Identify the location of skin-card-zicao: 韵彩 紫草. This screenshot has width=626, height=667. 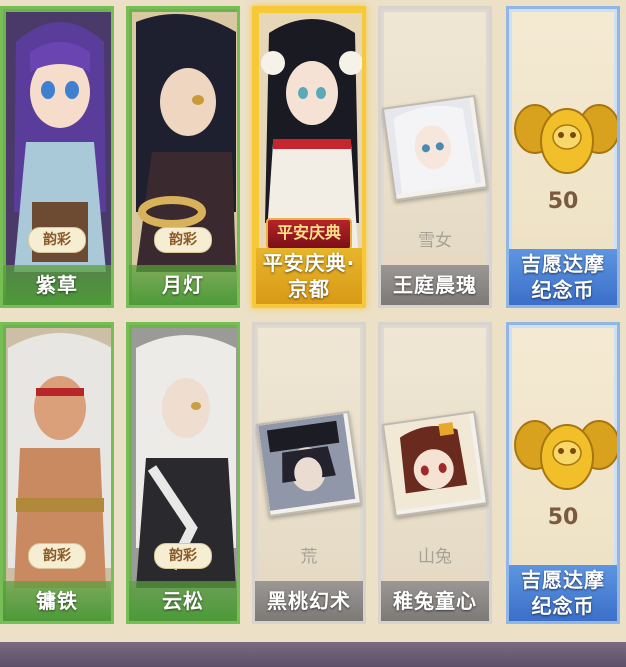
(57, 157).